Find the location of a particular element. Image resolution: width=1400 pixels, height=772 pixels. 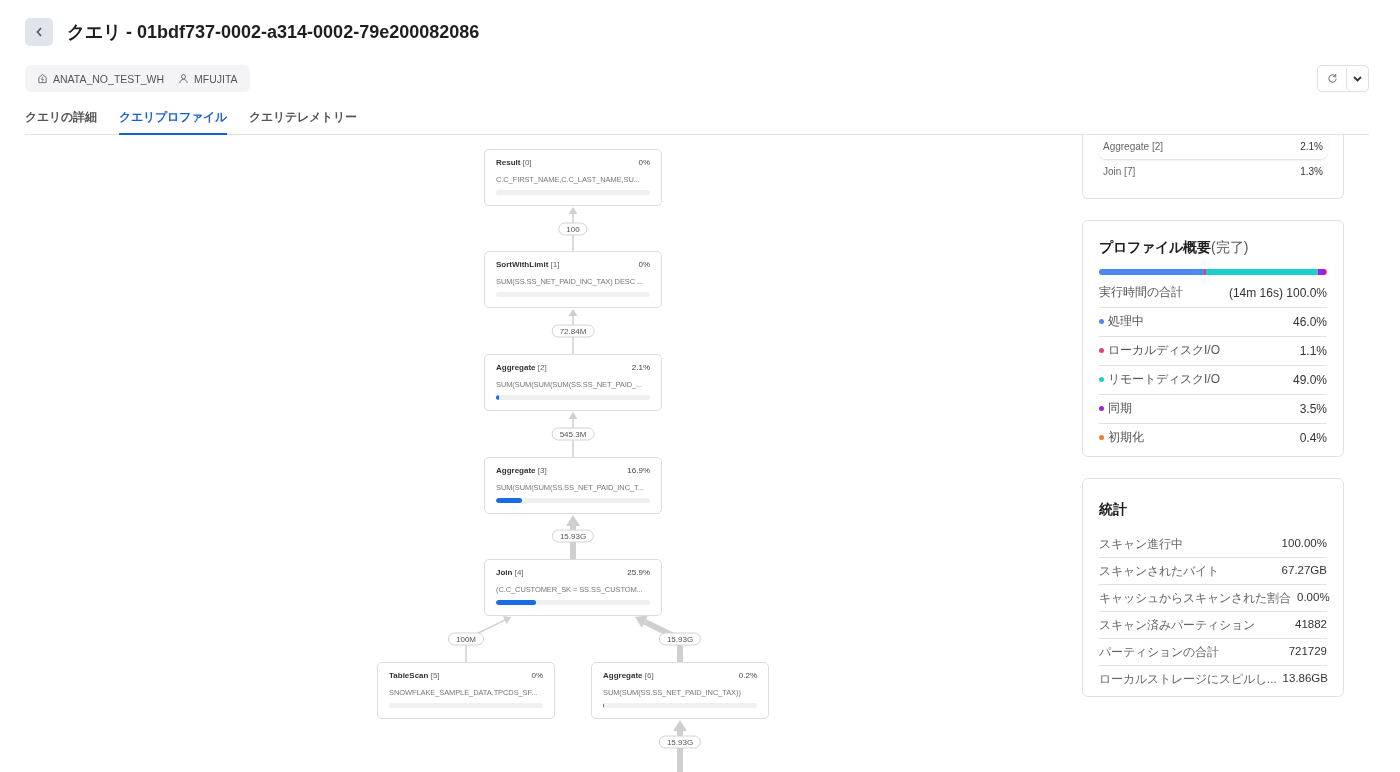

row-count-label: 100 is located at coordinates (573, 229).